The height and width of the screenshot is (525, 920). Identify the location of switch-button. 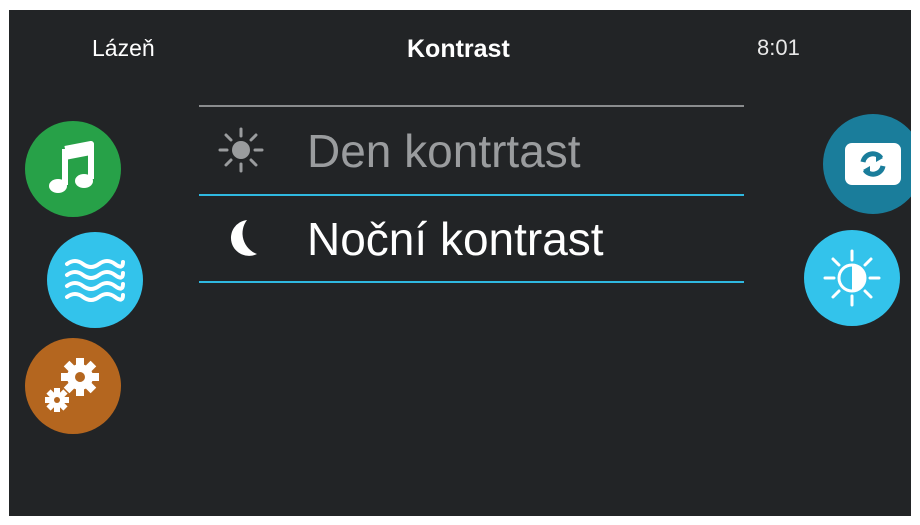
(867, 164).